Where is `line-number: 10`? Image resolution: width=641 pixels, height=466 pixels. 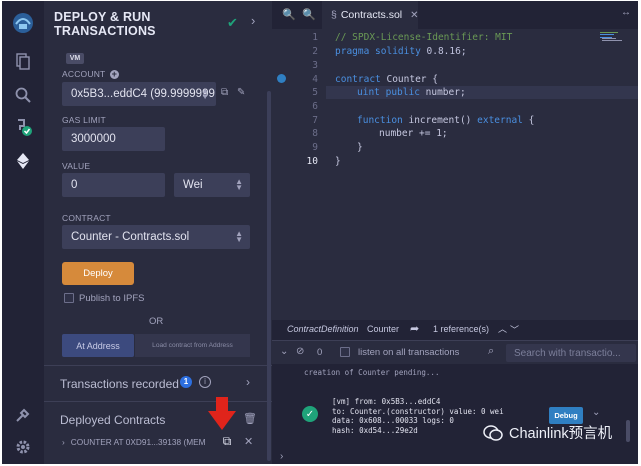 line-number: 10 is located at coordinates (312, 161).